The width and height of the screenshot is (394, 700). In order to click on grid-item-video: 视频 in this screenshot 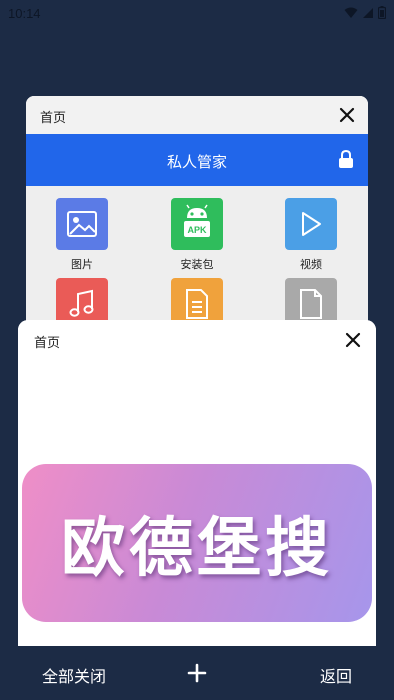, I will do `click(311, 235)`.